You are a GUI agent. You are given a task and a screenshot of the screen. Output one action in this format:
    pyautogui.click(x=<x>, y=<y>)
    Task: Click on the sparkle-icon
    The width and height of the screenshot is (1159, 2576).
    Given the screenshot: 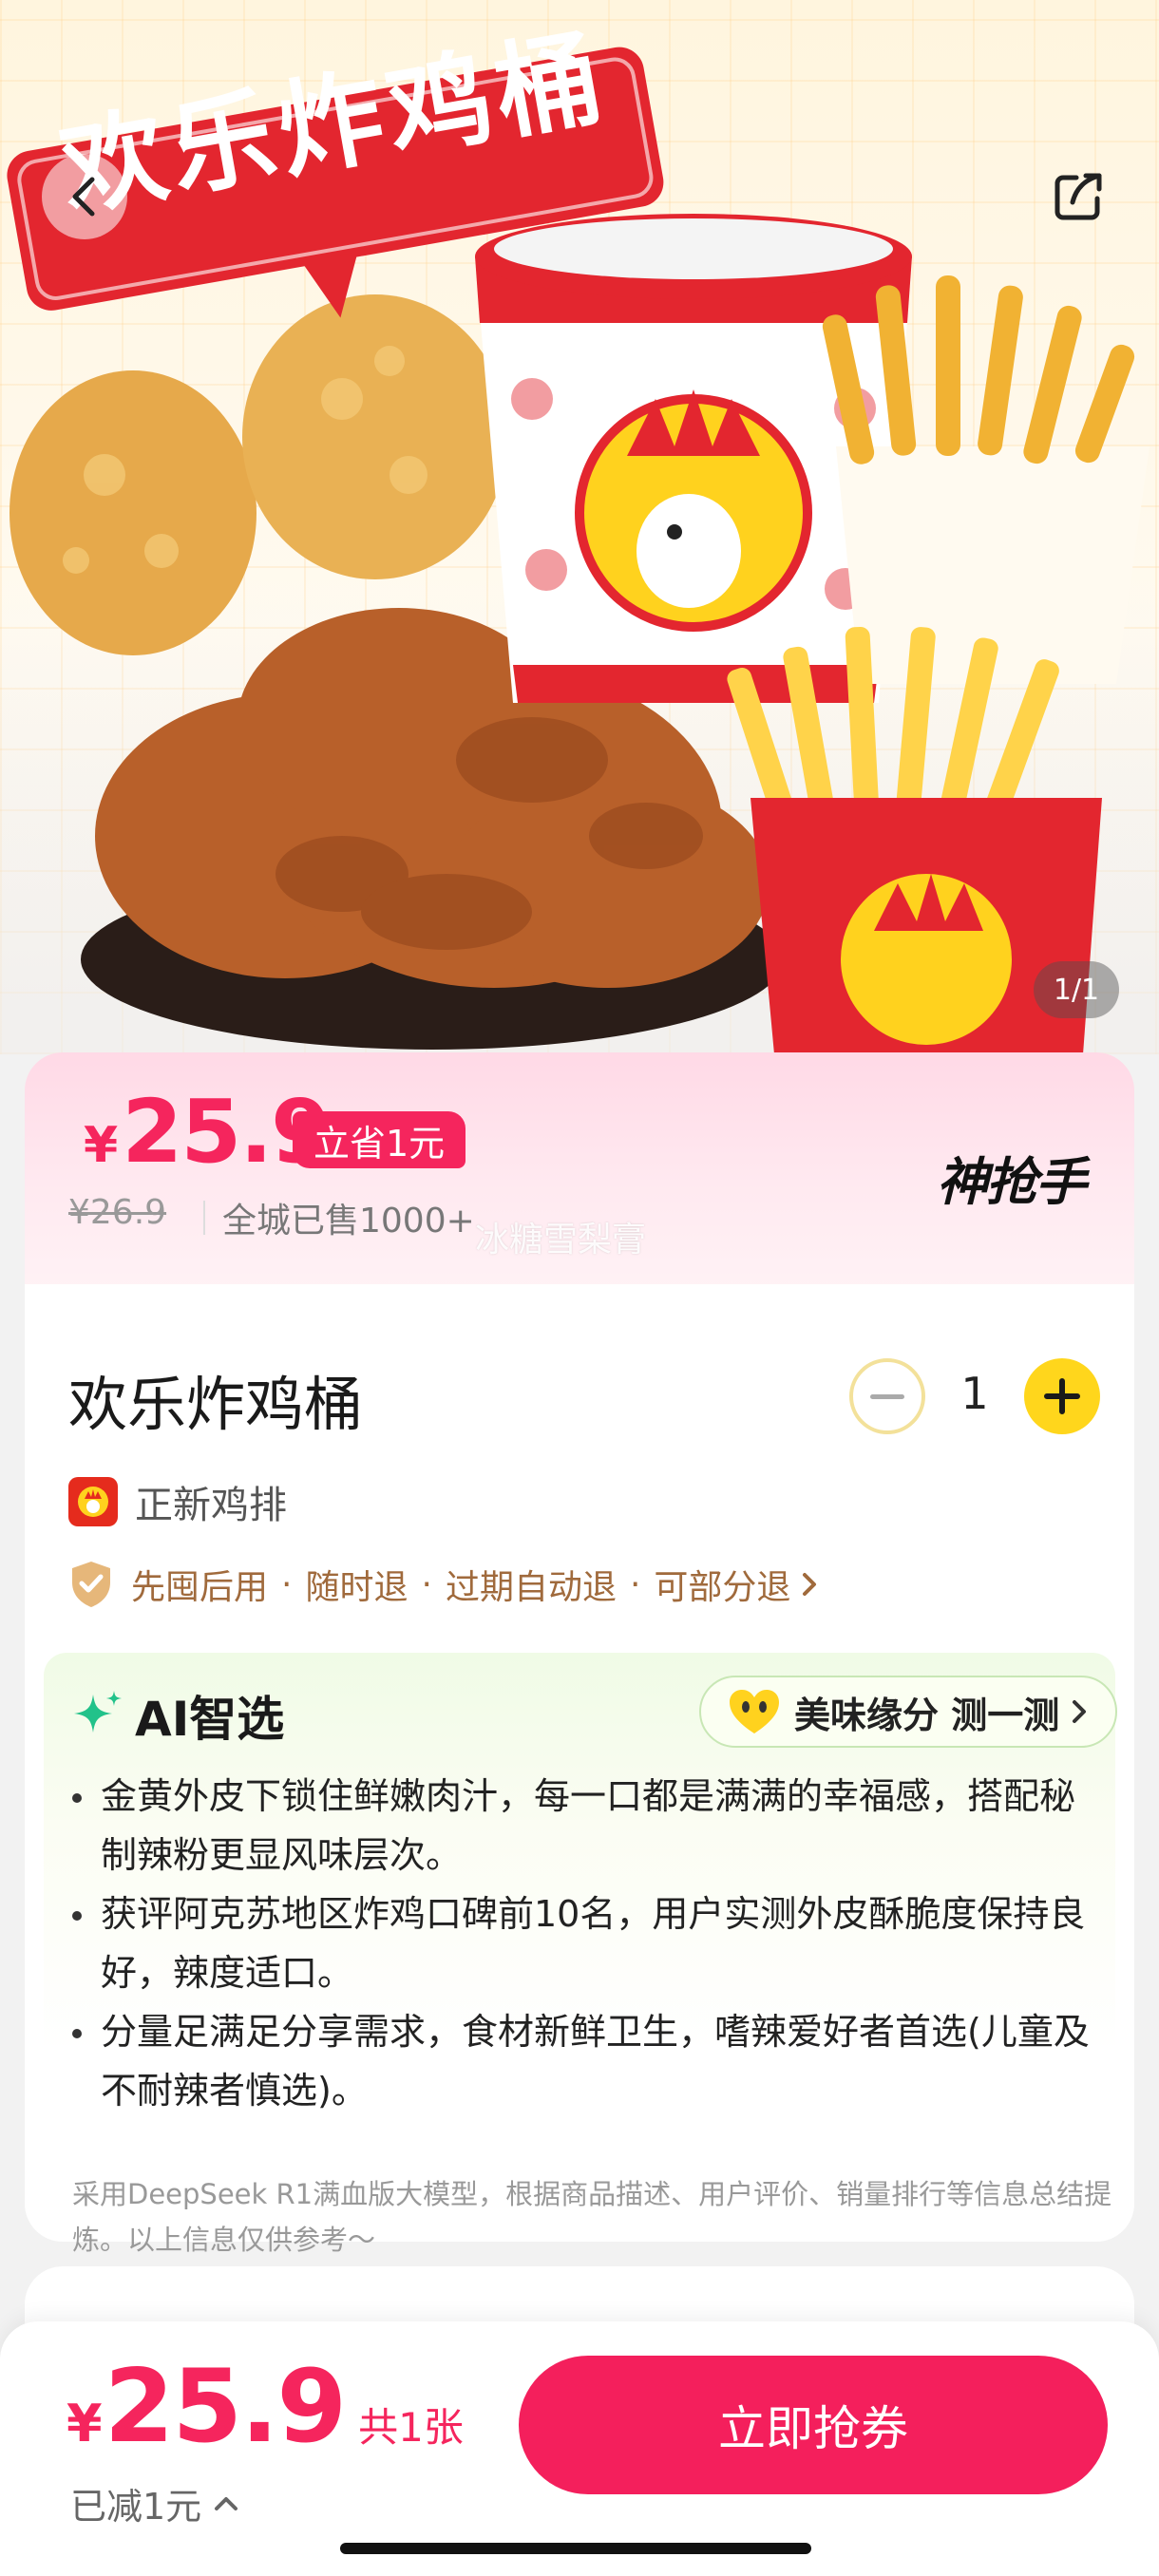 What is the action you would take?
    pyautogui.click(x=98, y=1712)
    